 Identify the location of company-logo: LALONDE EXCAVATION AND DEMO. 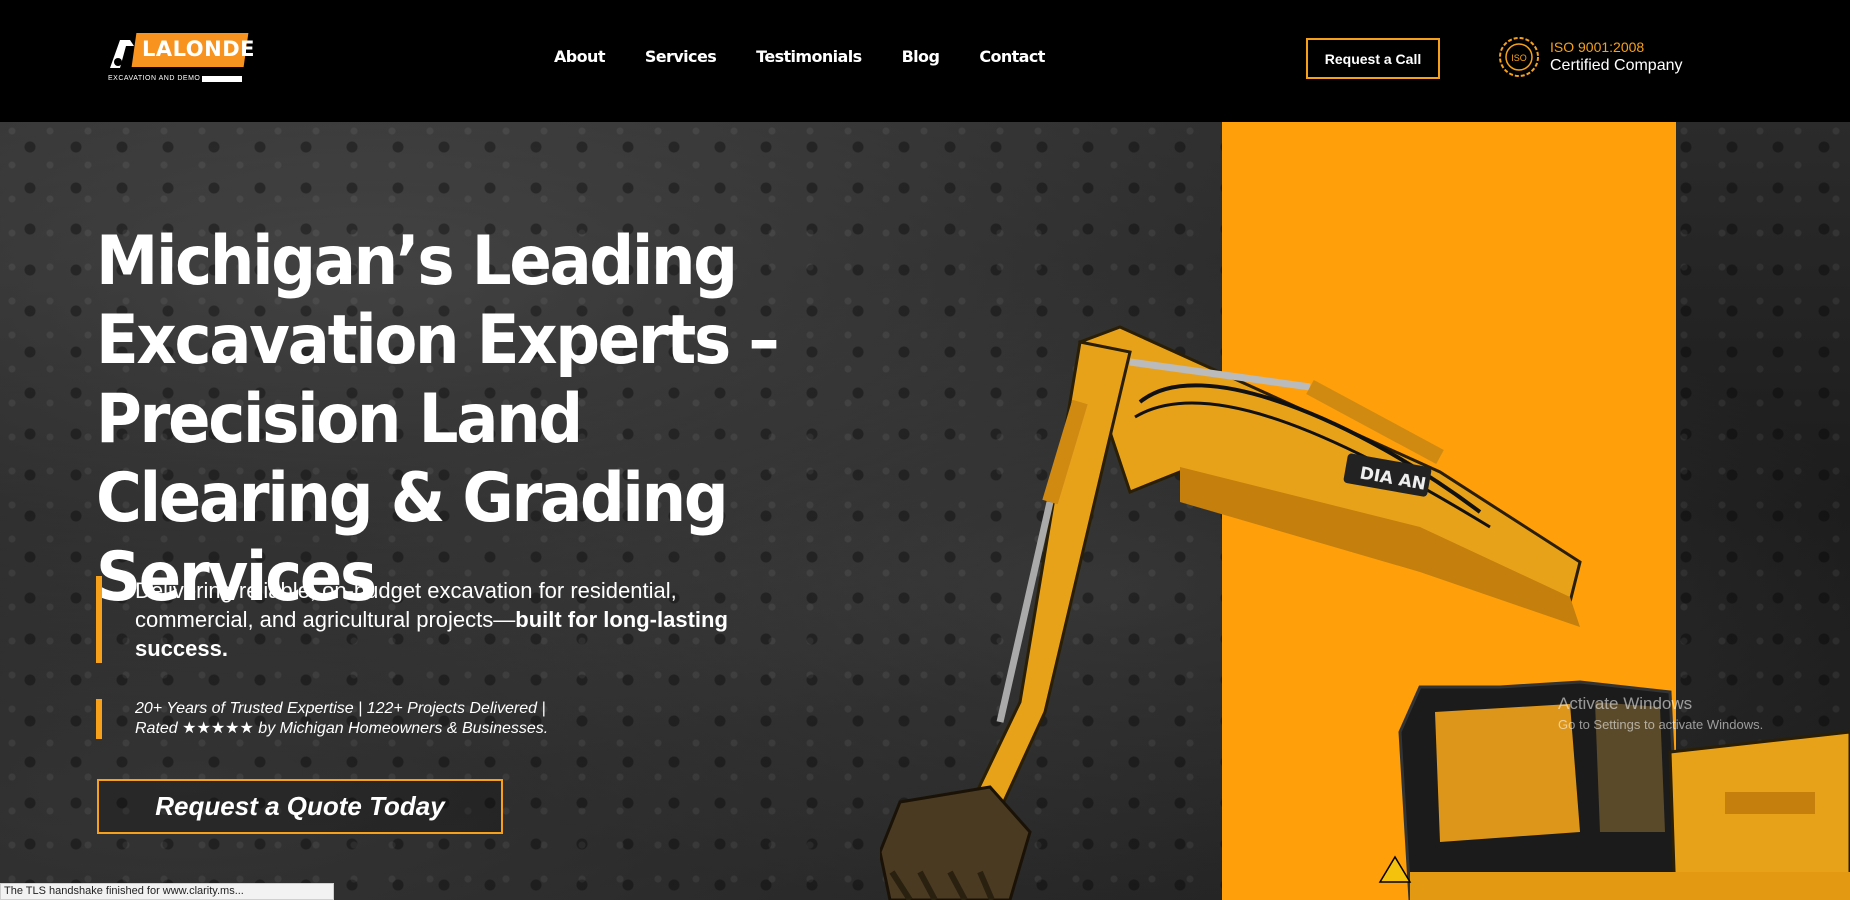
(180, 59).